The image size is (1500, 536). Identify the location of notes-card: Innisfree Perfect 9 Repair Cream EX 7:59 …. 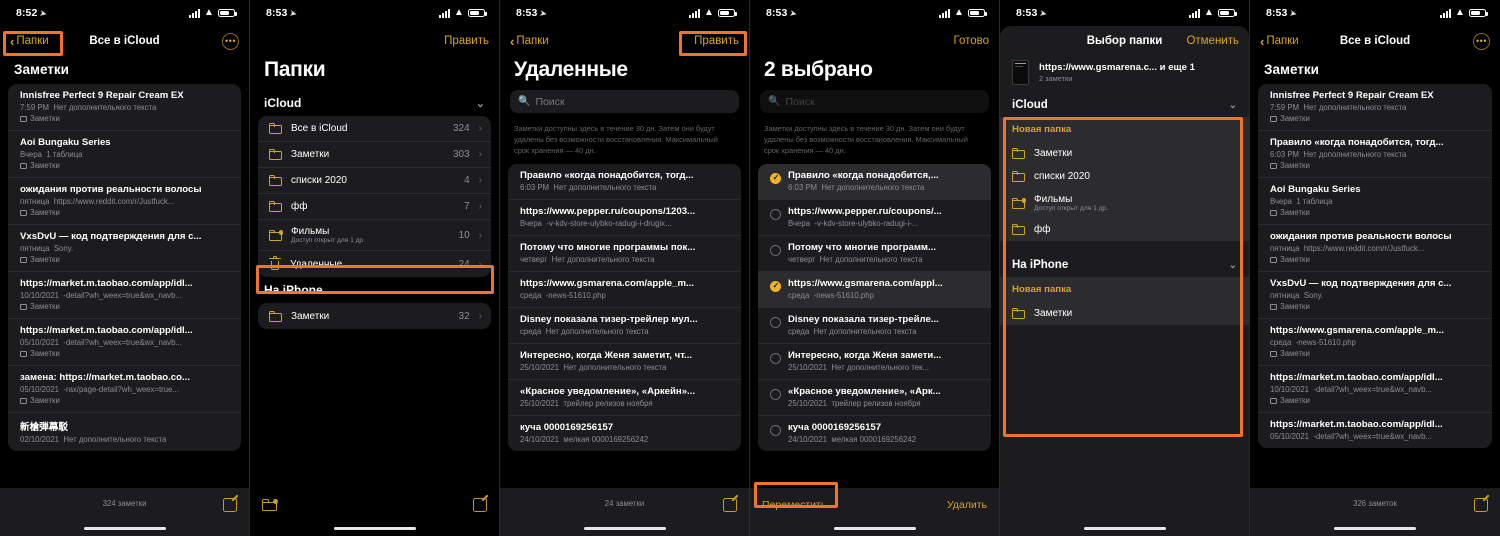
(1375, 266).